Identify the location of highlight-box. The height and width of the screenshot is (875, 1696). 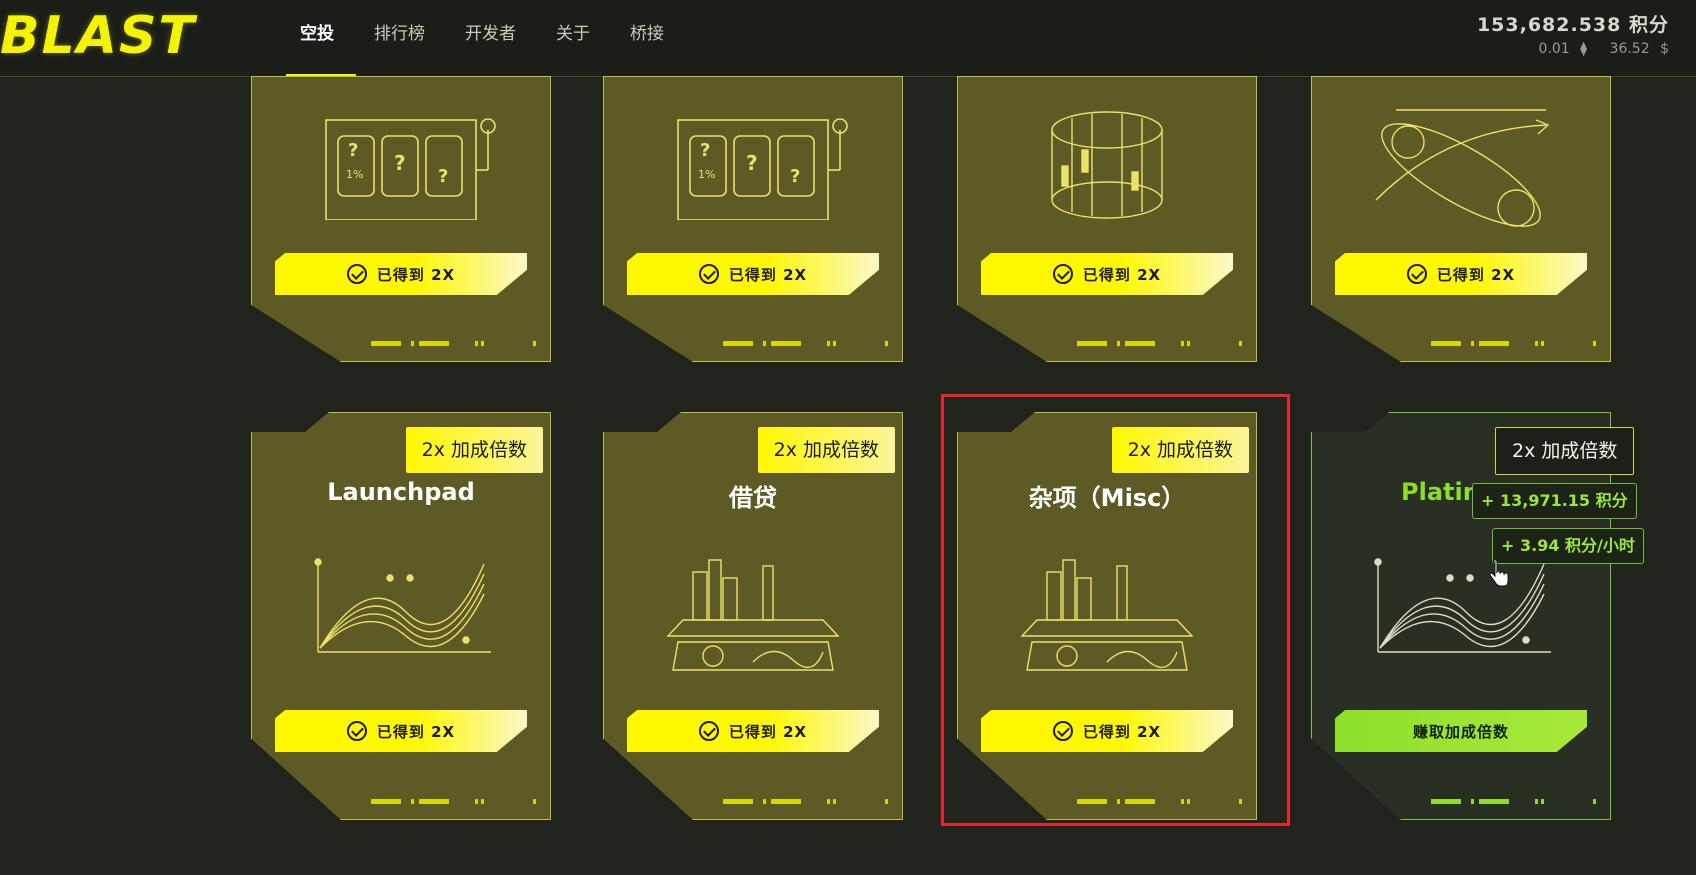
(1115, 610).